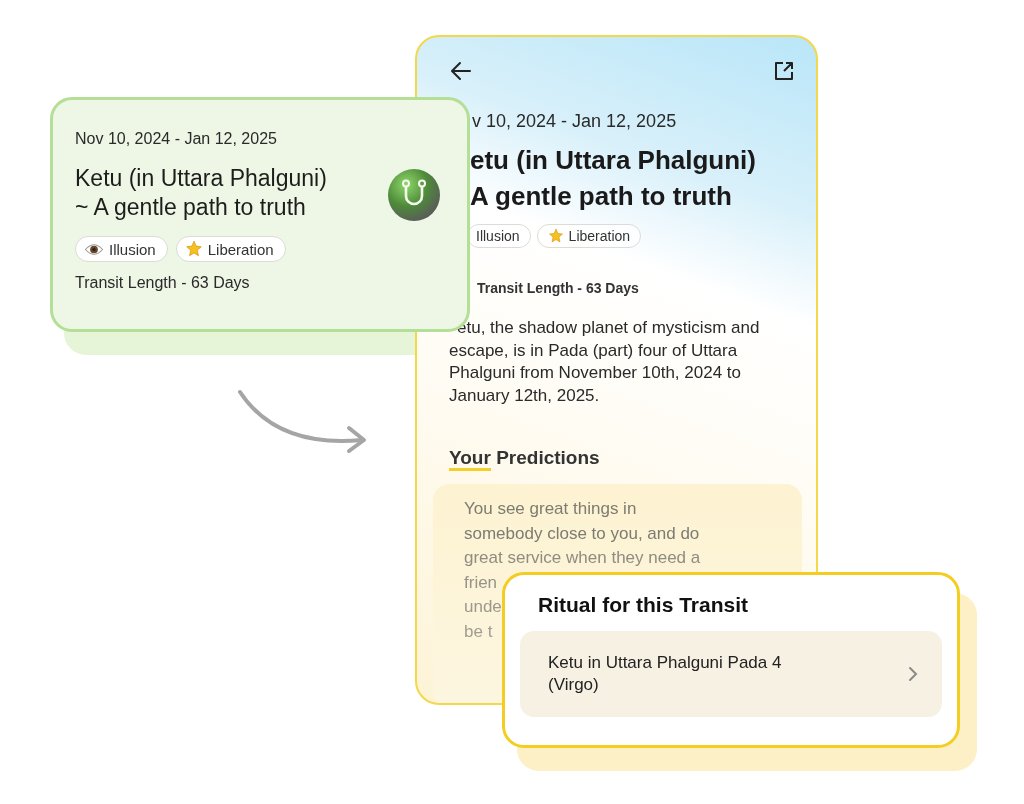 This screenshot has width=1024, height=804. I want to click on chevron-right-icon, so click(913, 674).